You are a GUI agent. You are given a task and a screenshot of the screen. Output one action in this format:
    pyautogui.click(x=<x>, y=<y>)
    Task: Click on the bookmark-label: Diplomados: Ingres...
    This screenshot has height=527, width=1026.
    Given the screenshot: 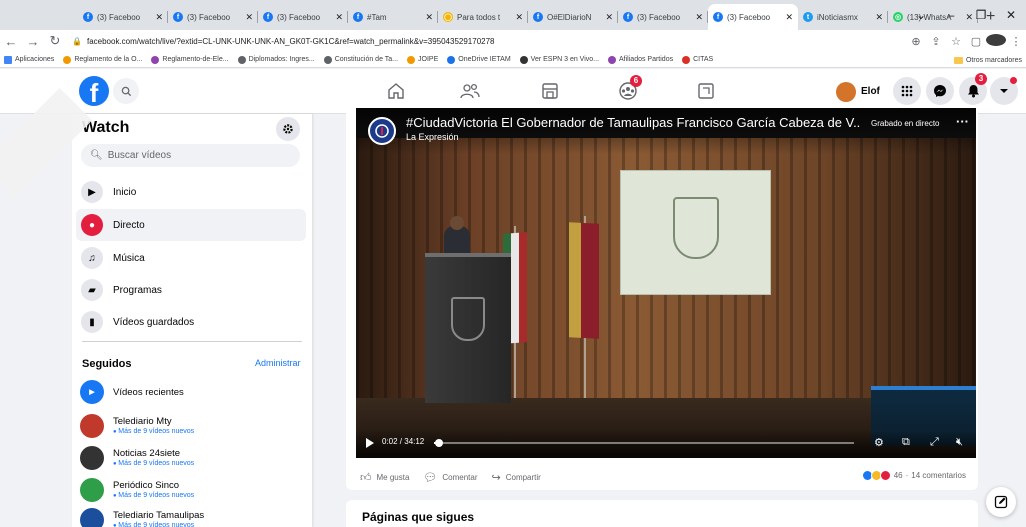 What is the action you would take?
    pyautogui.click(x=281, y=59)
    